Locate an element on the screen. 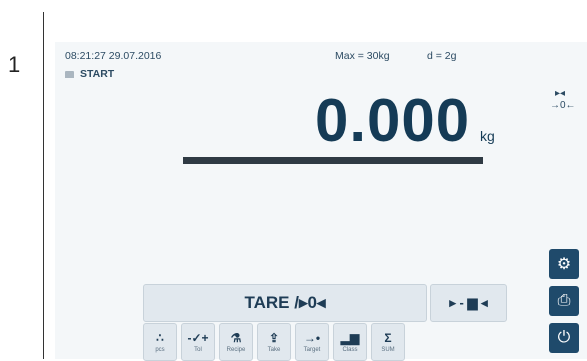  stability-icon: ▸◂ is located at coordinates (560, 93).